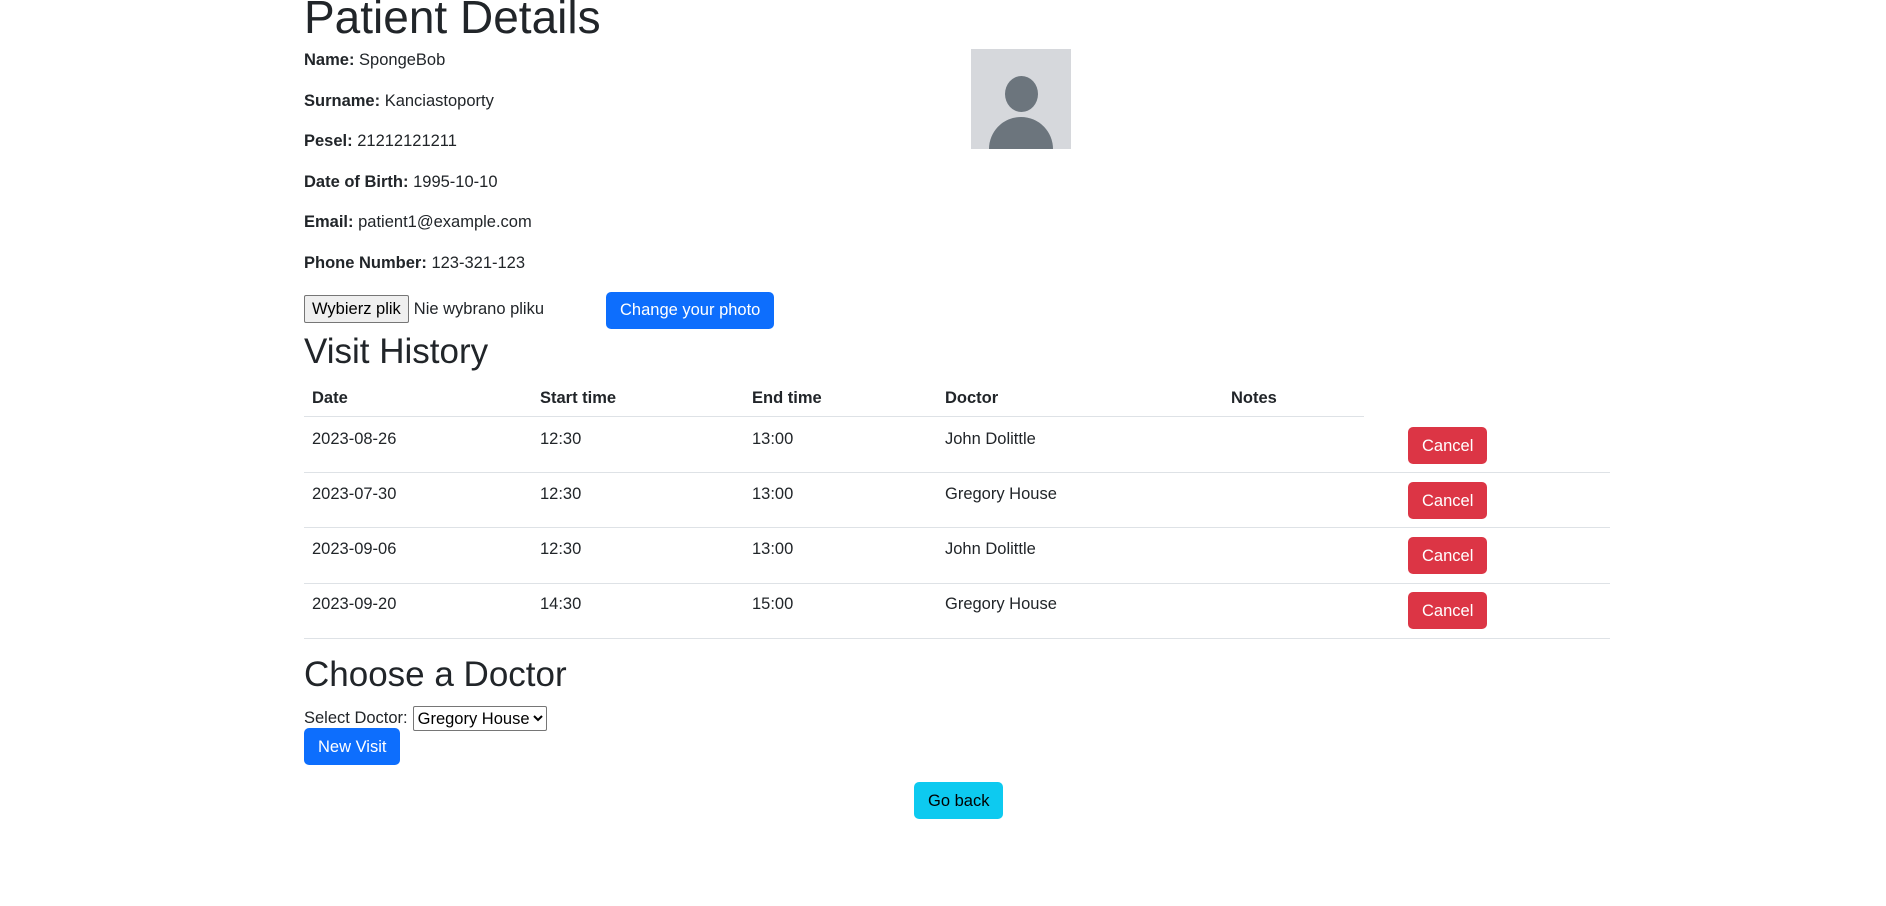 This screenshot has height=906, width=1886. Describe the element at coordinates (972, 398) in the screenshot. I see `column-header-doctor: Doctor` at that location.